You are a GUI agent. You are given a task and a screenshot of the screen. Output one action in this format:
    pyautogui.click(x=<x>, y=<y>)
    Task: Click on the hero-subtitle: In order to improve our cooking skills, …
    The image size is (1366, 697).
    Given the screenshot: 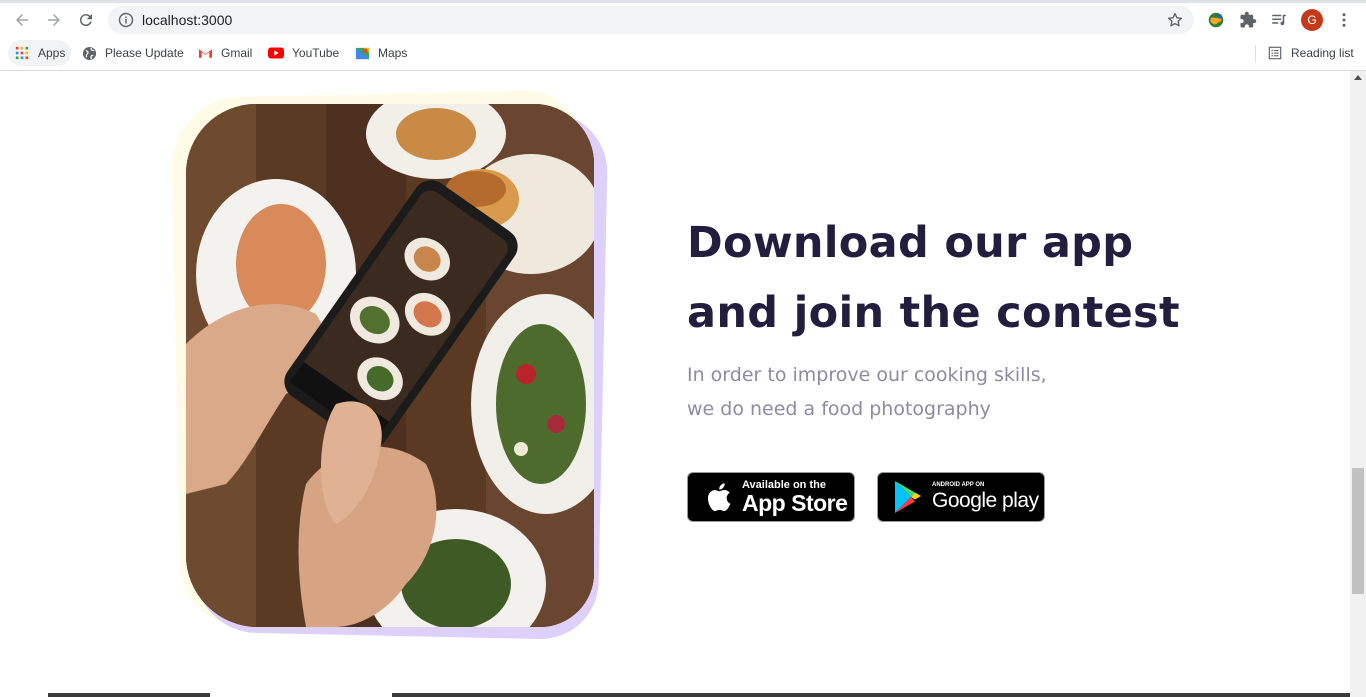 What is the action you would take?
    pyautogui.click(x=897, y=392)
    